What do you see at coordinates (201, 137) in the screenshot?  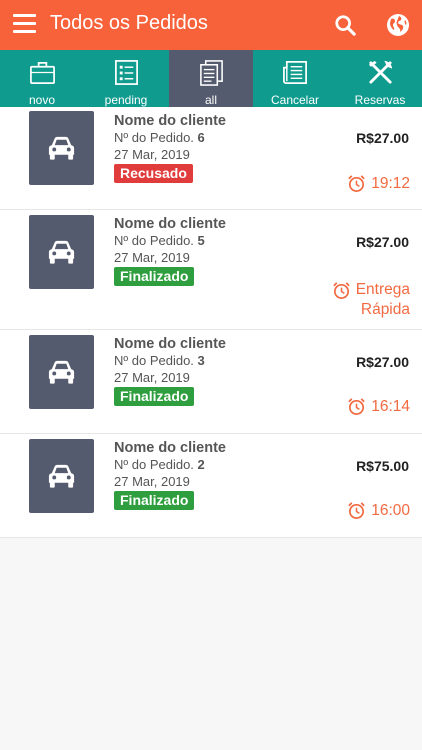 I see `order-number-value: 6` at bounding box center [201, 137].